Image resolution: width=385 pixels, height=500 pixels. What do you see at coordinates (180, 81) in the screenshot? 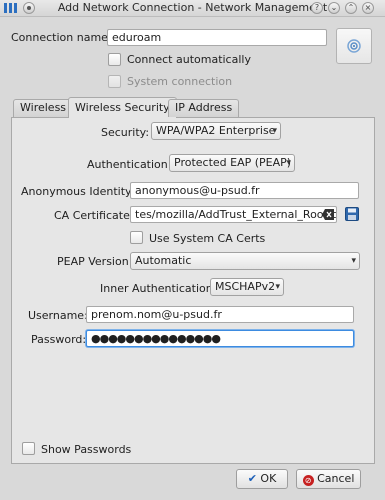
I see `system-connection-label: System connection` at bounding box center [180, 81].